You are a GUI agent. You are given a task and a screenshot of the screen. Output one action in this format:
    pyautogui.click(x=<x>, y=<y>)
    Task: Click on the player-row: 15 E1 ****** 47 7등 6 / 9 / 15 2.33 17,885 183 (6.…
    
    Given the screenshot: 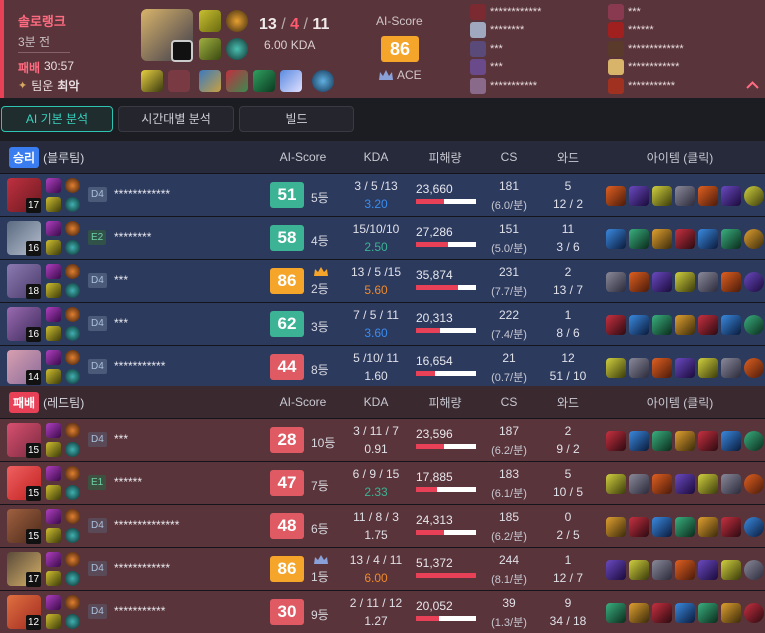 What is the action you would take?
    pyautogui.click(x=382, y=482)
    